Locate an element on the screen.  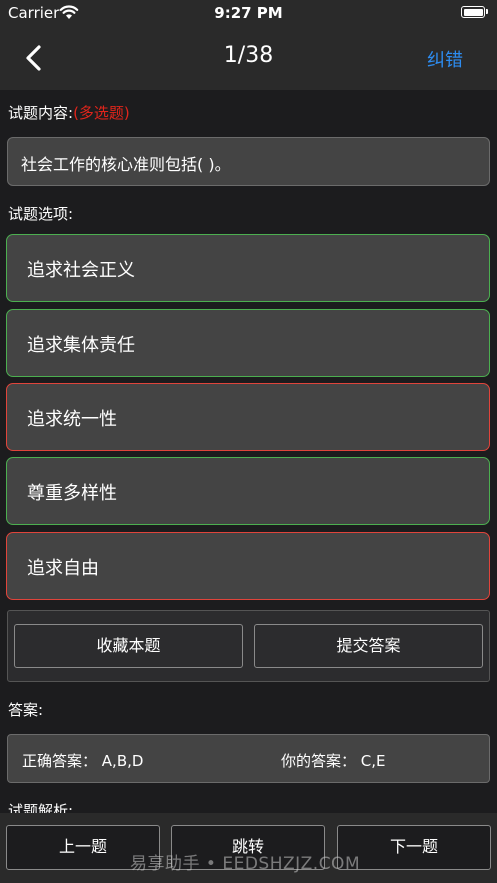
your-answer: 你的答案： C,E is located at coordinates (333, 760).